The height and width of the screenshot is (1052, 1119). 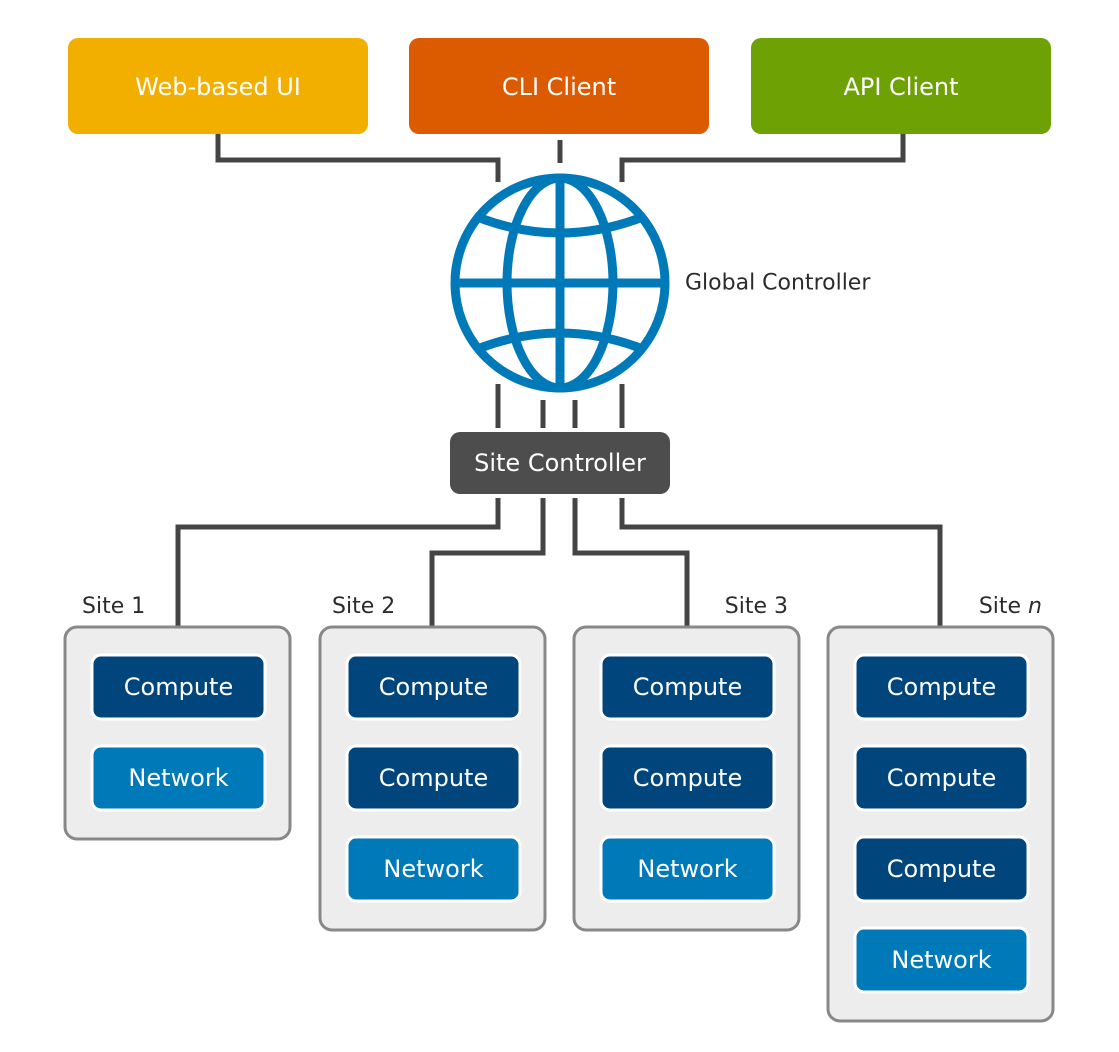 I want to click on site-3: Site 3 Compute Compute Network, so click(x=686, y=763).